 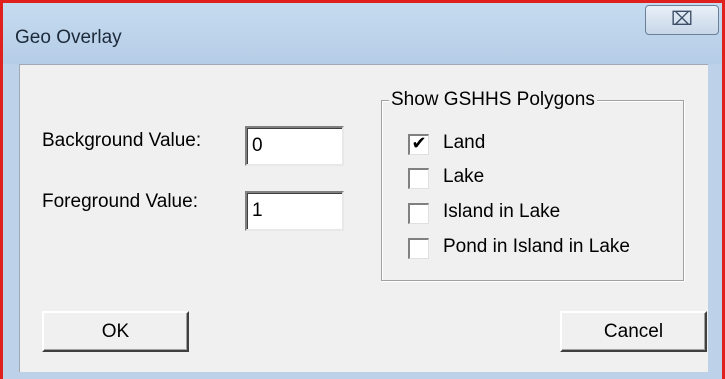 I want to click on foreground-value-field: 1, so click(x=294, y=211).